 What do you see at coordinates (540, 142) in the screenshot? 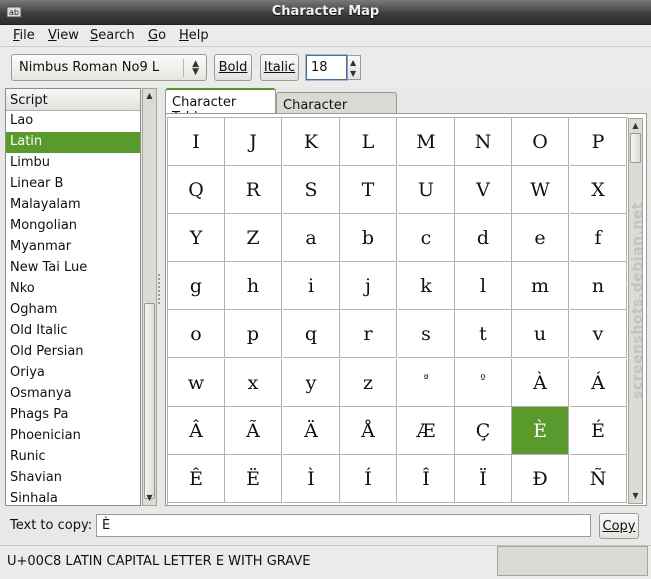
I see `character-cell: O` at bounding box center [540, 142].